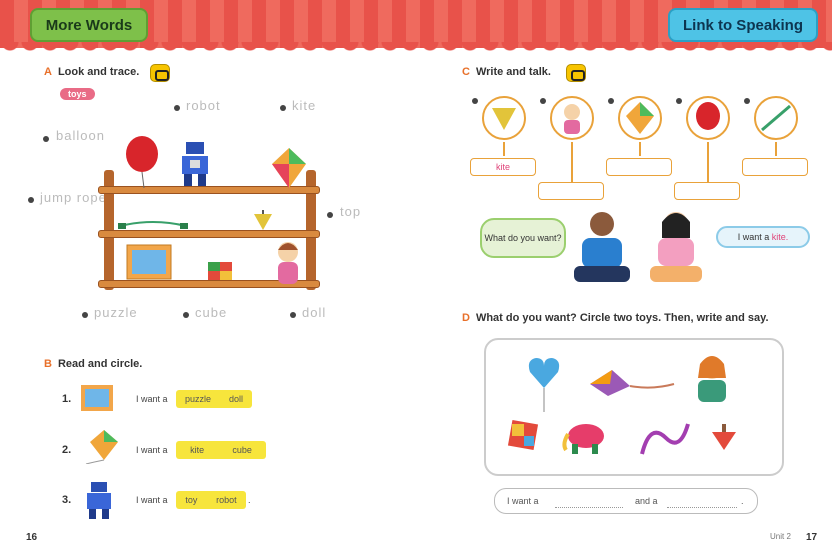 The height and width of the screenshot is (550, 832). Describe the element at coordinates (763, 237) in the screenshot. I see `girl-speech-bubble: I want a kite.` at that location.